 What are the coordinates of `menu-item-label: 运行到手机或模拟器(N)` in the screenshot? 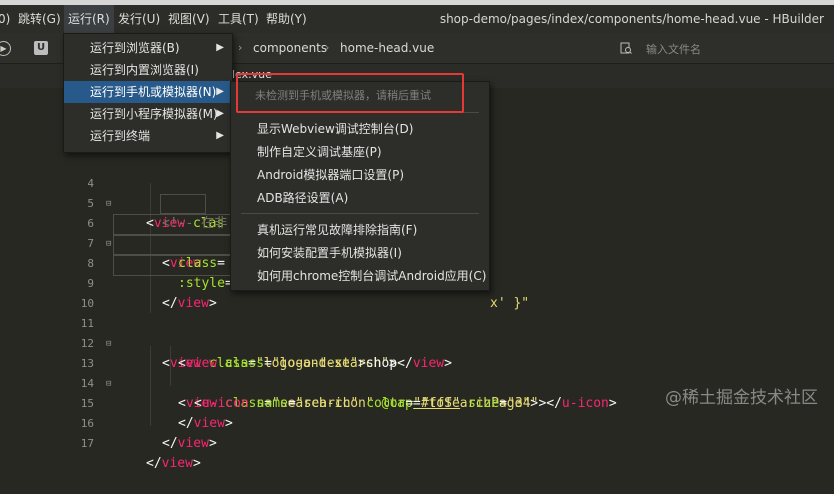 It's located at (153, 92).